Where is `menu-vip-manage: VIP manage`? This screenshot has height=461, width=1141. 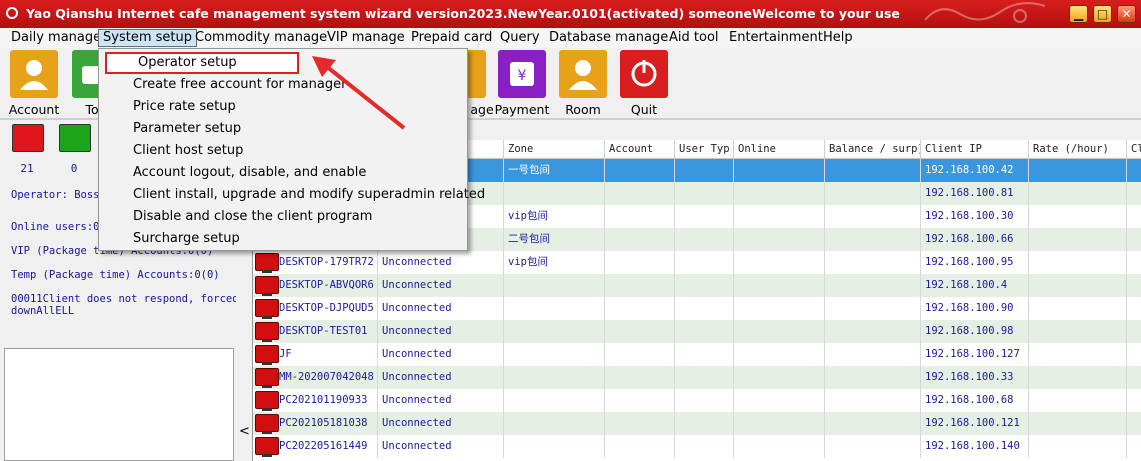 menu-vip-manage: VIP manage is located at coordinates (366, 38).